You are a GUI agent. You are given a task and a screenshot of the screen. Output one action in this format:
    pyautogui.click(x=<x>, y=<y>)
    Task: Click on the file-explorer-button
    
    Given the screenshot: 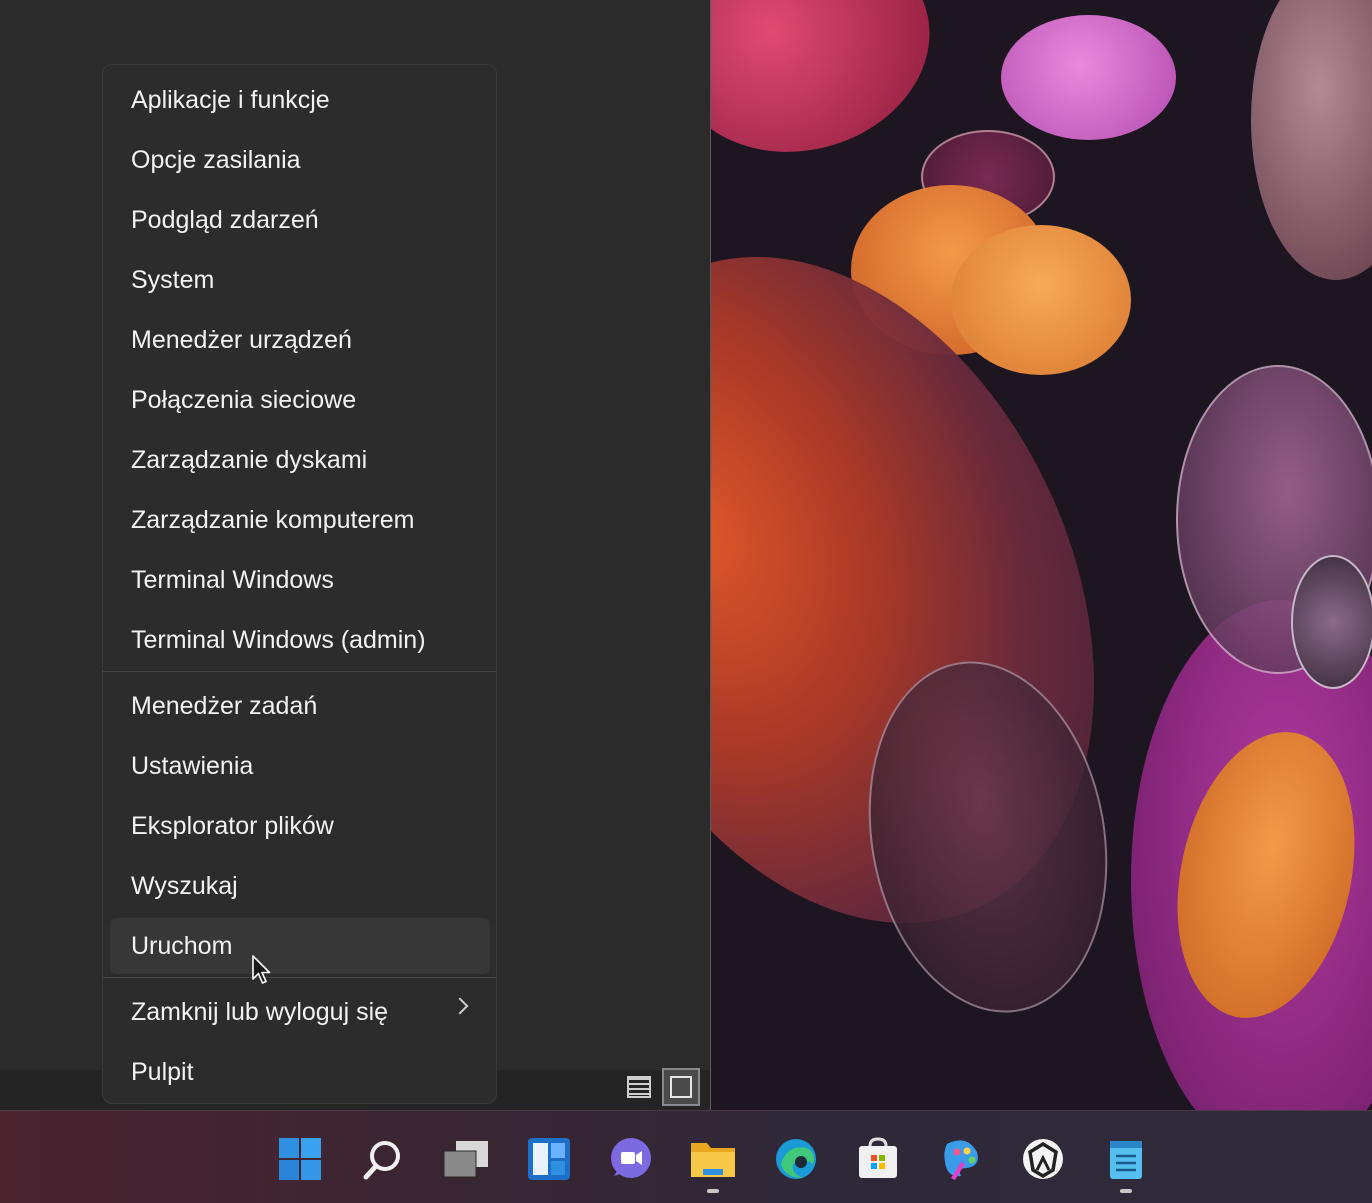 What is the action you would take?
    pyautogui.click(x=713, y=1159)
    